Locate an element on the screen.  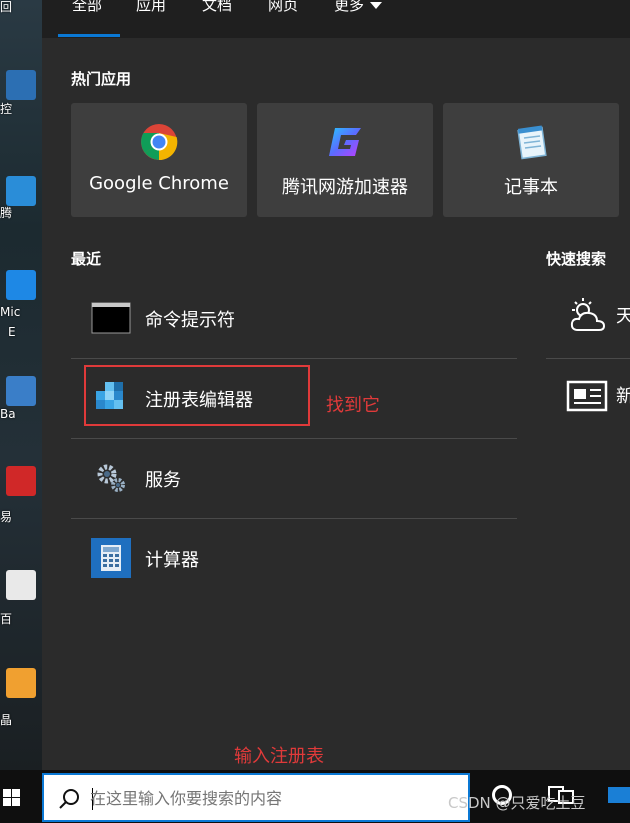
annotation-type-regedit: 输入注册表 is located at coordinates (279, 756).